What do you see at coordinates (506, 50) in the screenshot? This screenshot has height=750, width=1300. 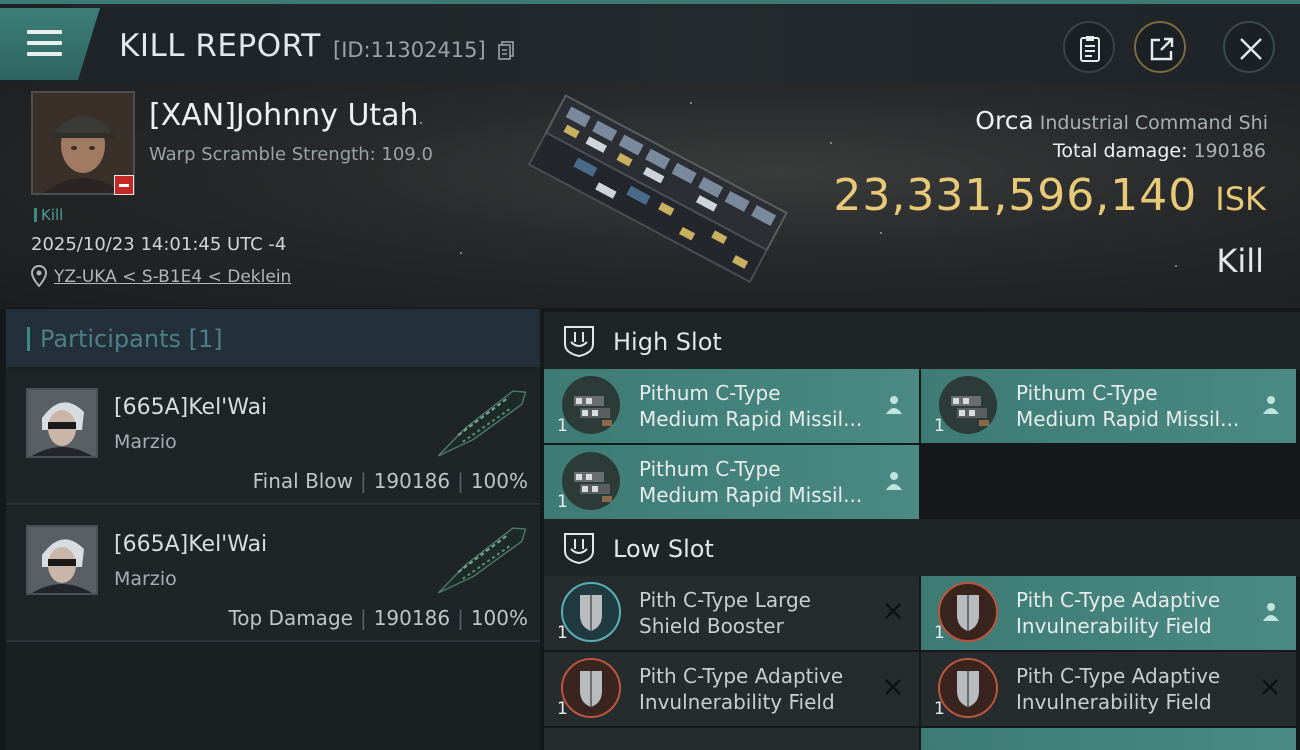 I see `copy-icon` at bounding box center [506, 50].